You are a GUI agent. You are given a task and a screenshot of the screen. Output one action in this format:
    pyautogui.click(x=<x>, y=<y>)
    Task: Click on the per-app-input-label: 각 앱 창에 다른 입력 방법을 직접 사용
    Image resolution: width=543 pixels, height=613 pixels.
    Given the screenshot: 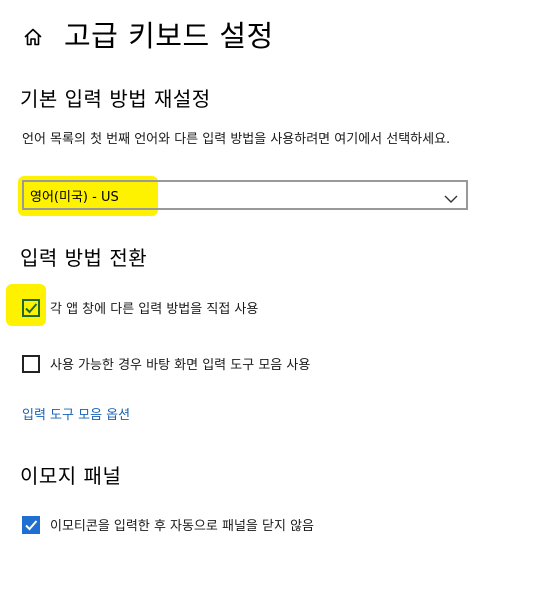 What is the action you would take?
    pyautogui.click(x=154, y=309)
    